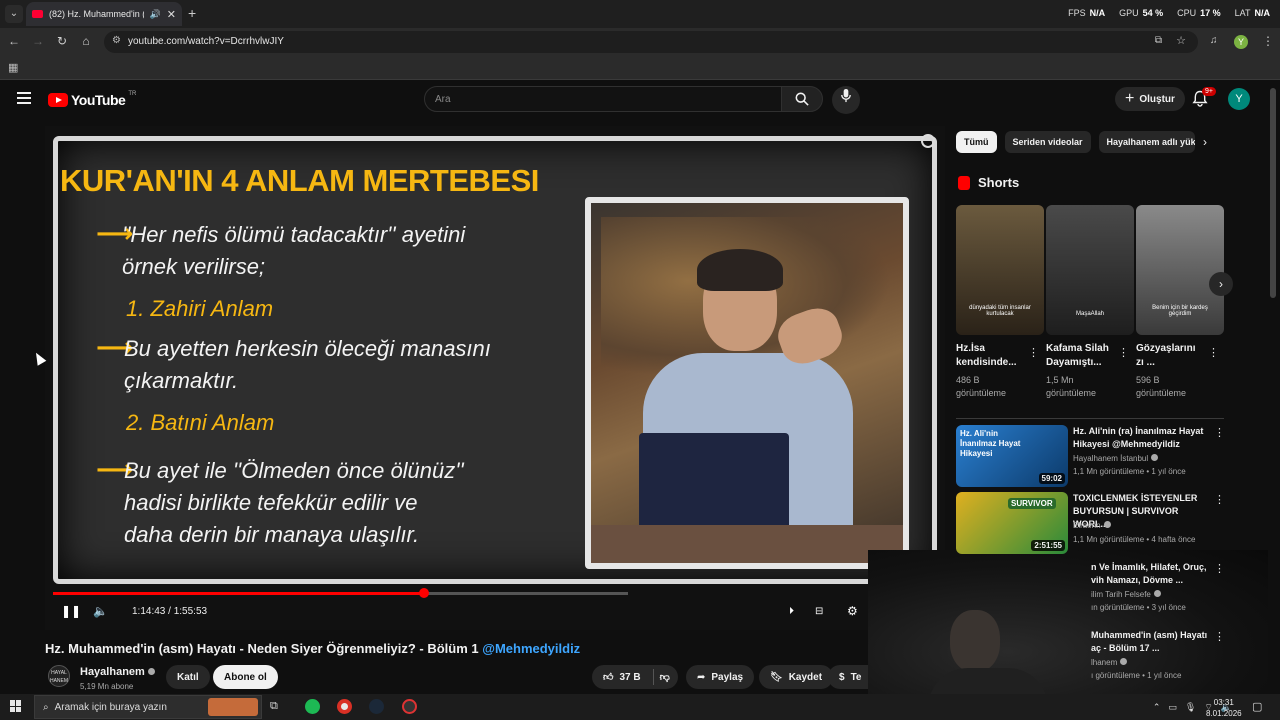 The width and height of the screenshot is (1280, 720). I want to click on plus-icon: +, so click(1130, 98).